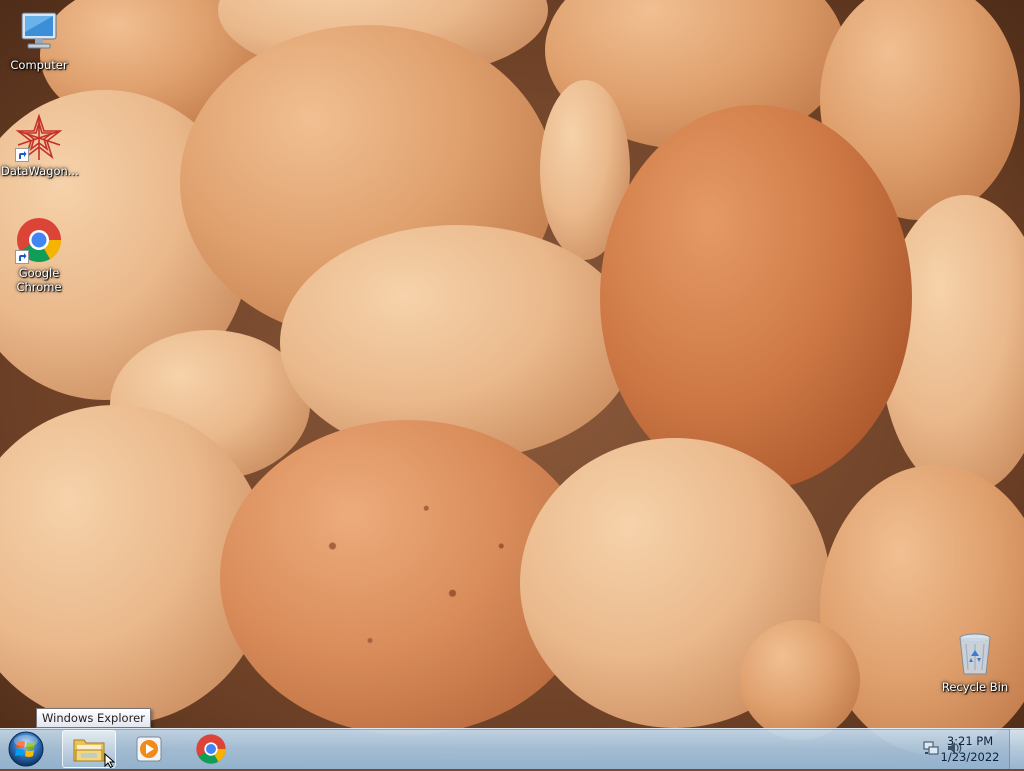  I want to click on datawagon-icon, so click(39, 137).